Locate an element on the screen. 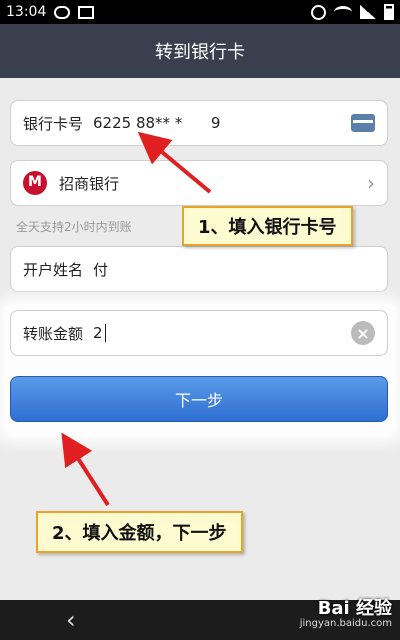 This screenshot has height=640, width=400. account-name-label: 开户姓名 is located at coordinates (53, 269).